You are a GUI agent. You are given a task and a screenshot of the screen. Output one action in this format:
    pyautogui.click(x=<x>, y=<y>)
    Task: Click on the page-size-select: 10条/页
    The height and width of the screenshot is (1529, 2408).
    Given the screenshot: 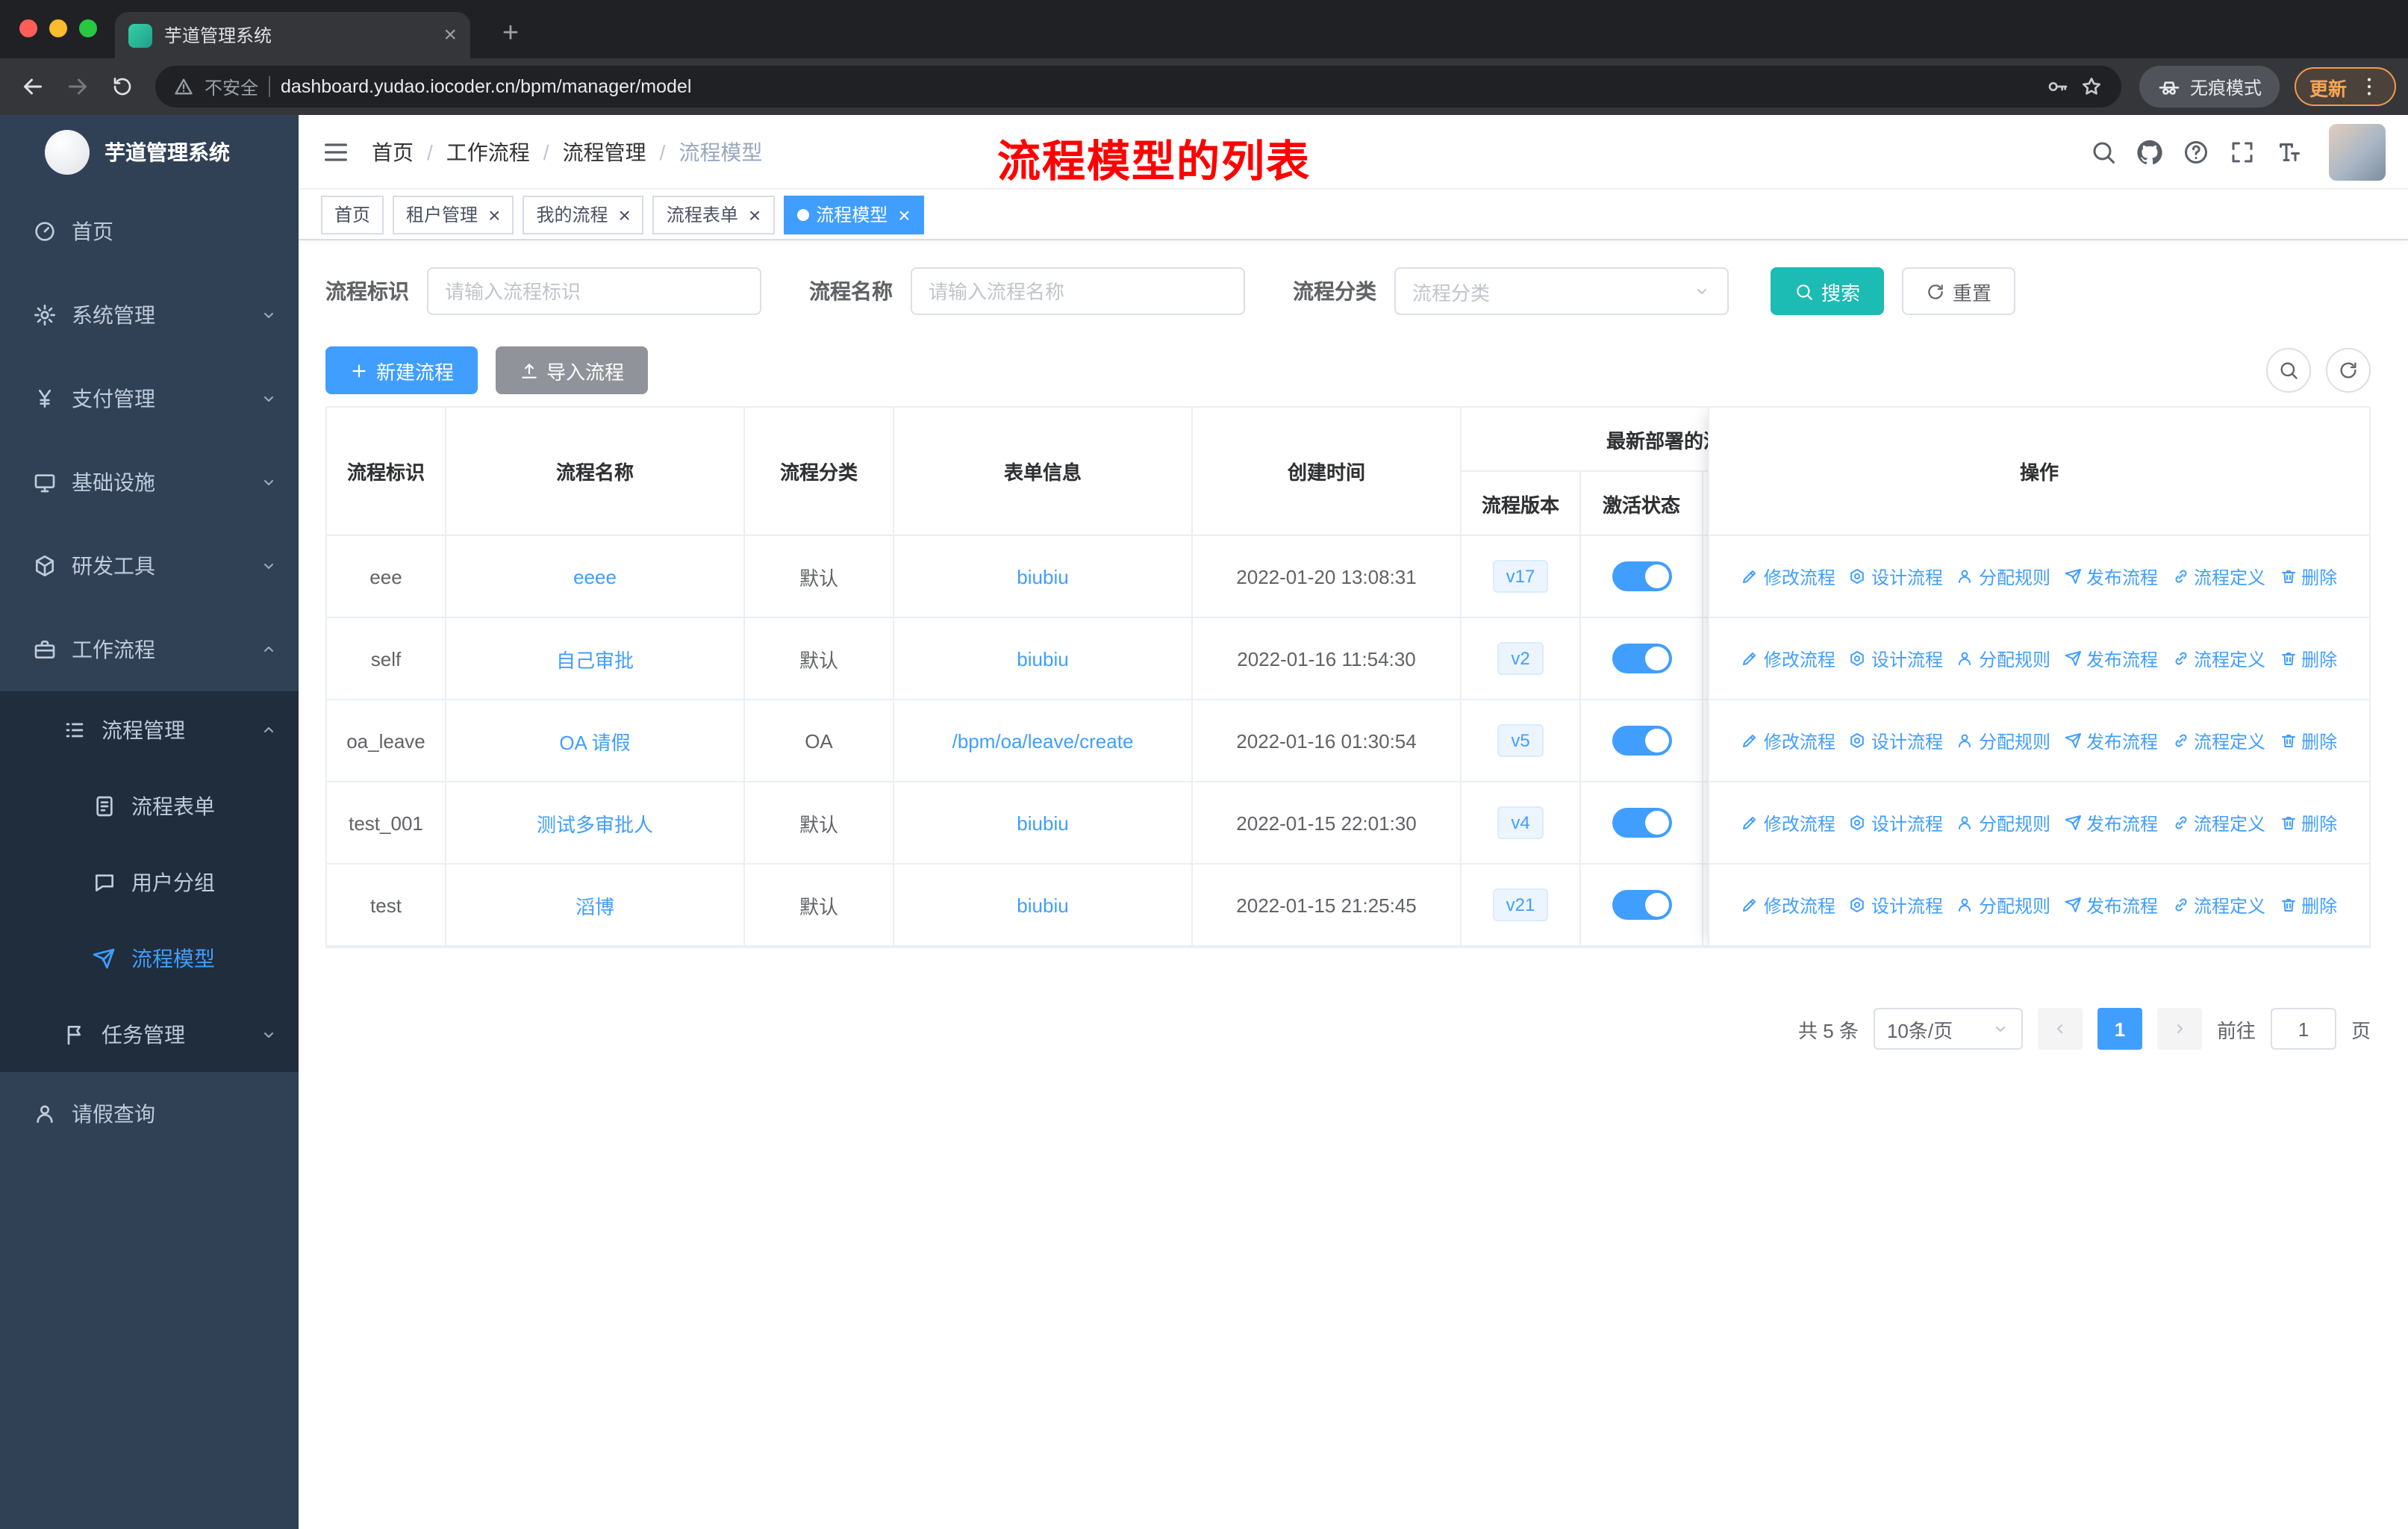 What is the action you would take?
    pyautogui.click(x=1948, y=1029)
    